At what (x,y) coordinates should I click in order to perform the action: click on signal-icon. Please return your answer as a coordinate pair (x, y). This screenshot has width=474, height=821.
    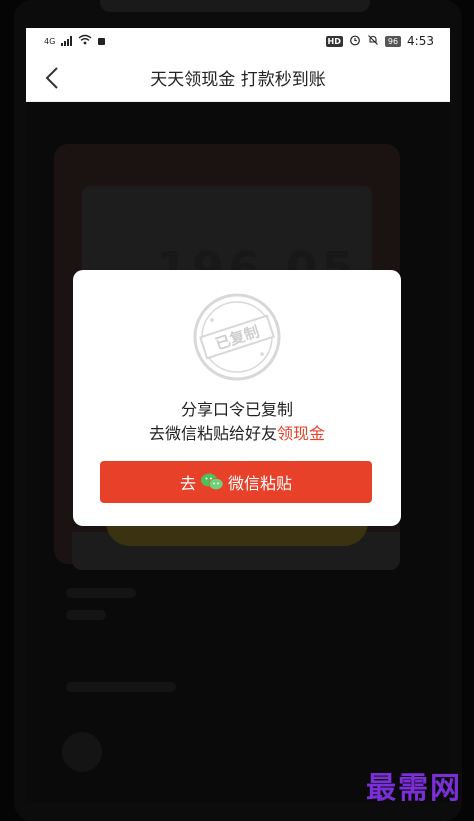
    Looking at the image, I should click on (67, 41).